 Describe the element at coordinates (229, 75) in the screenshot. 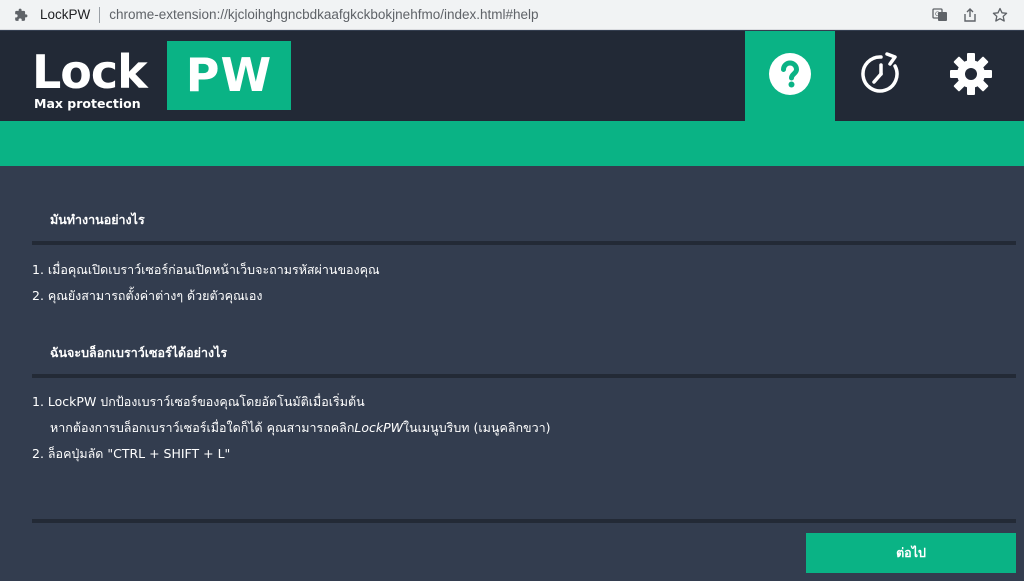

I see `logo-pw-badge: PW` at that location.